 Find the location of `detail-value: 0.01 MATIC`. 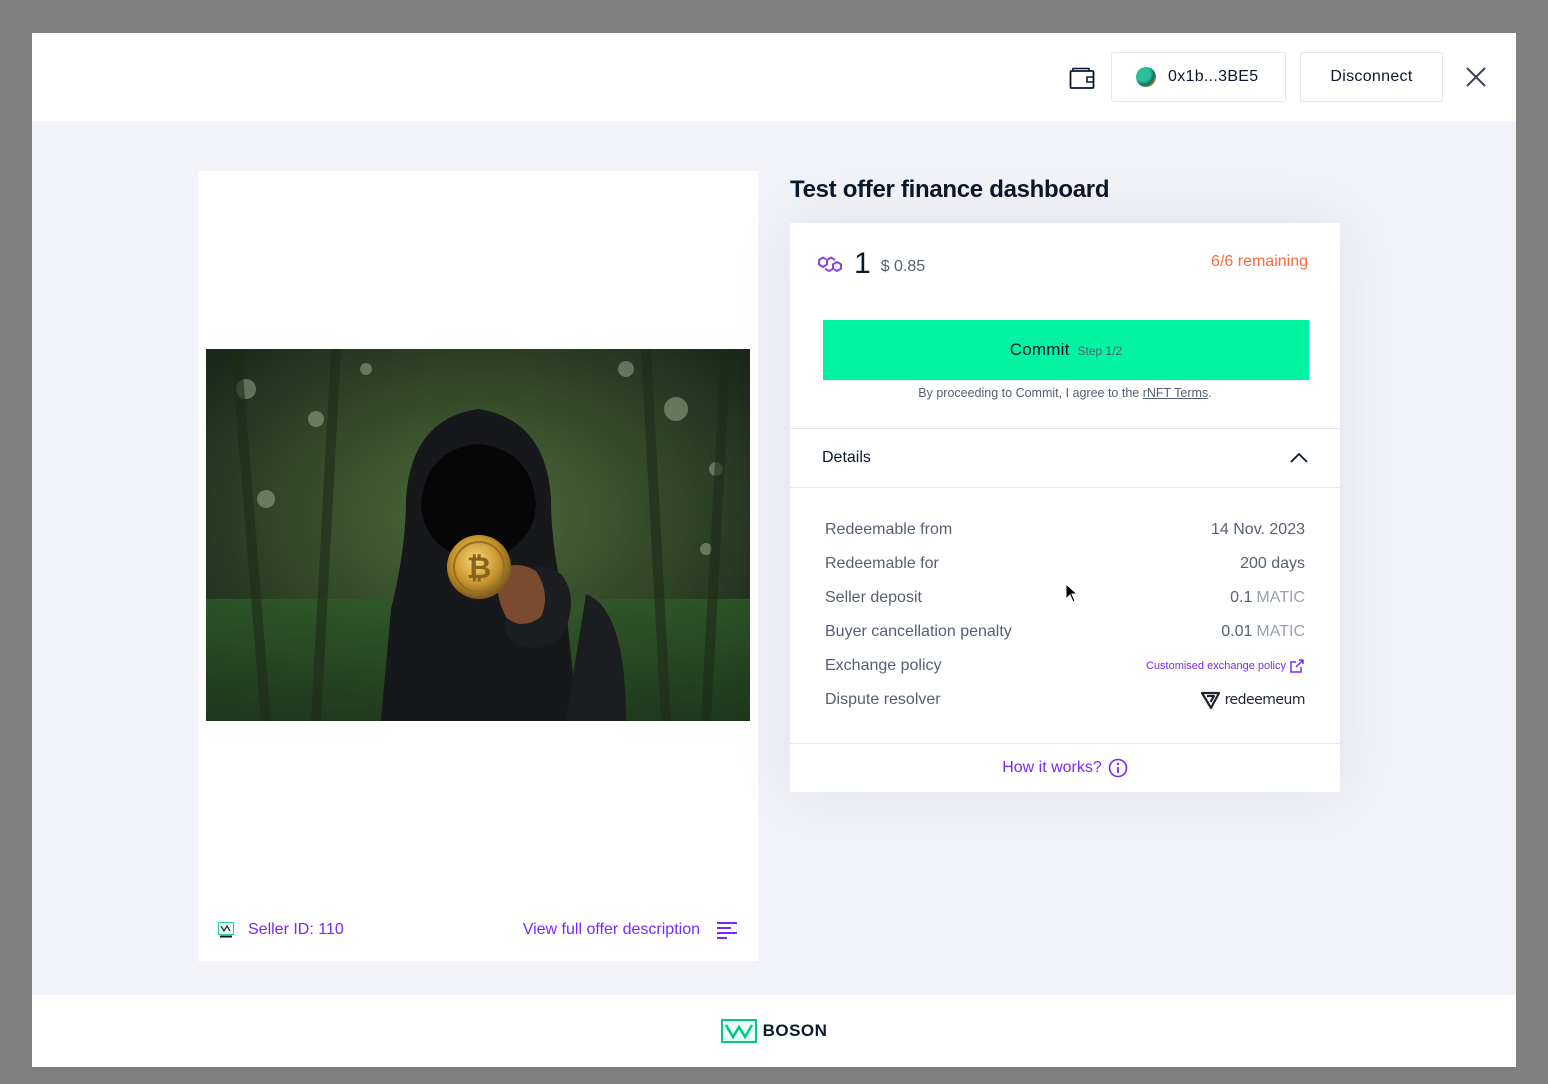

detail-value: 0.01 MATIC is located at coordinates (1263, 632).